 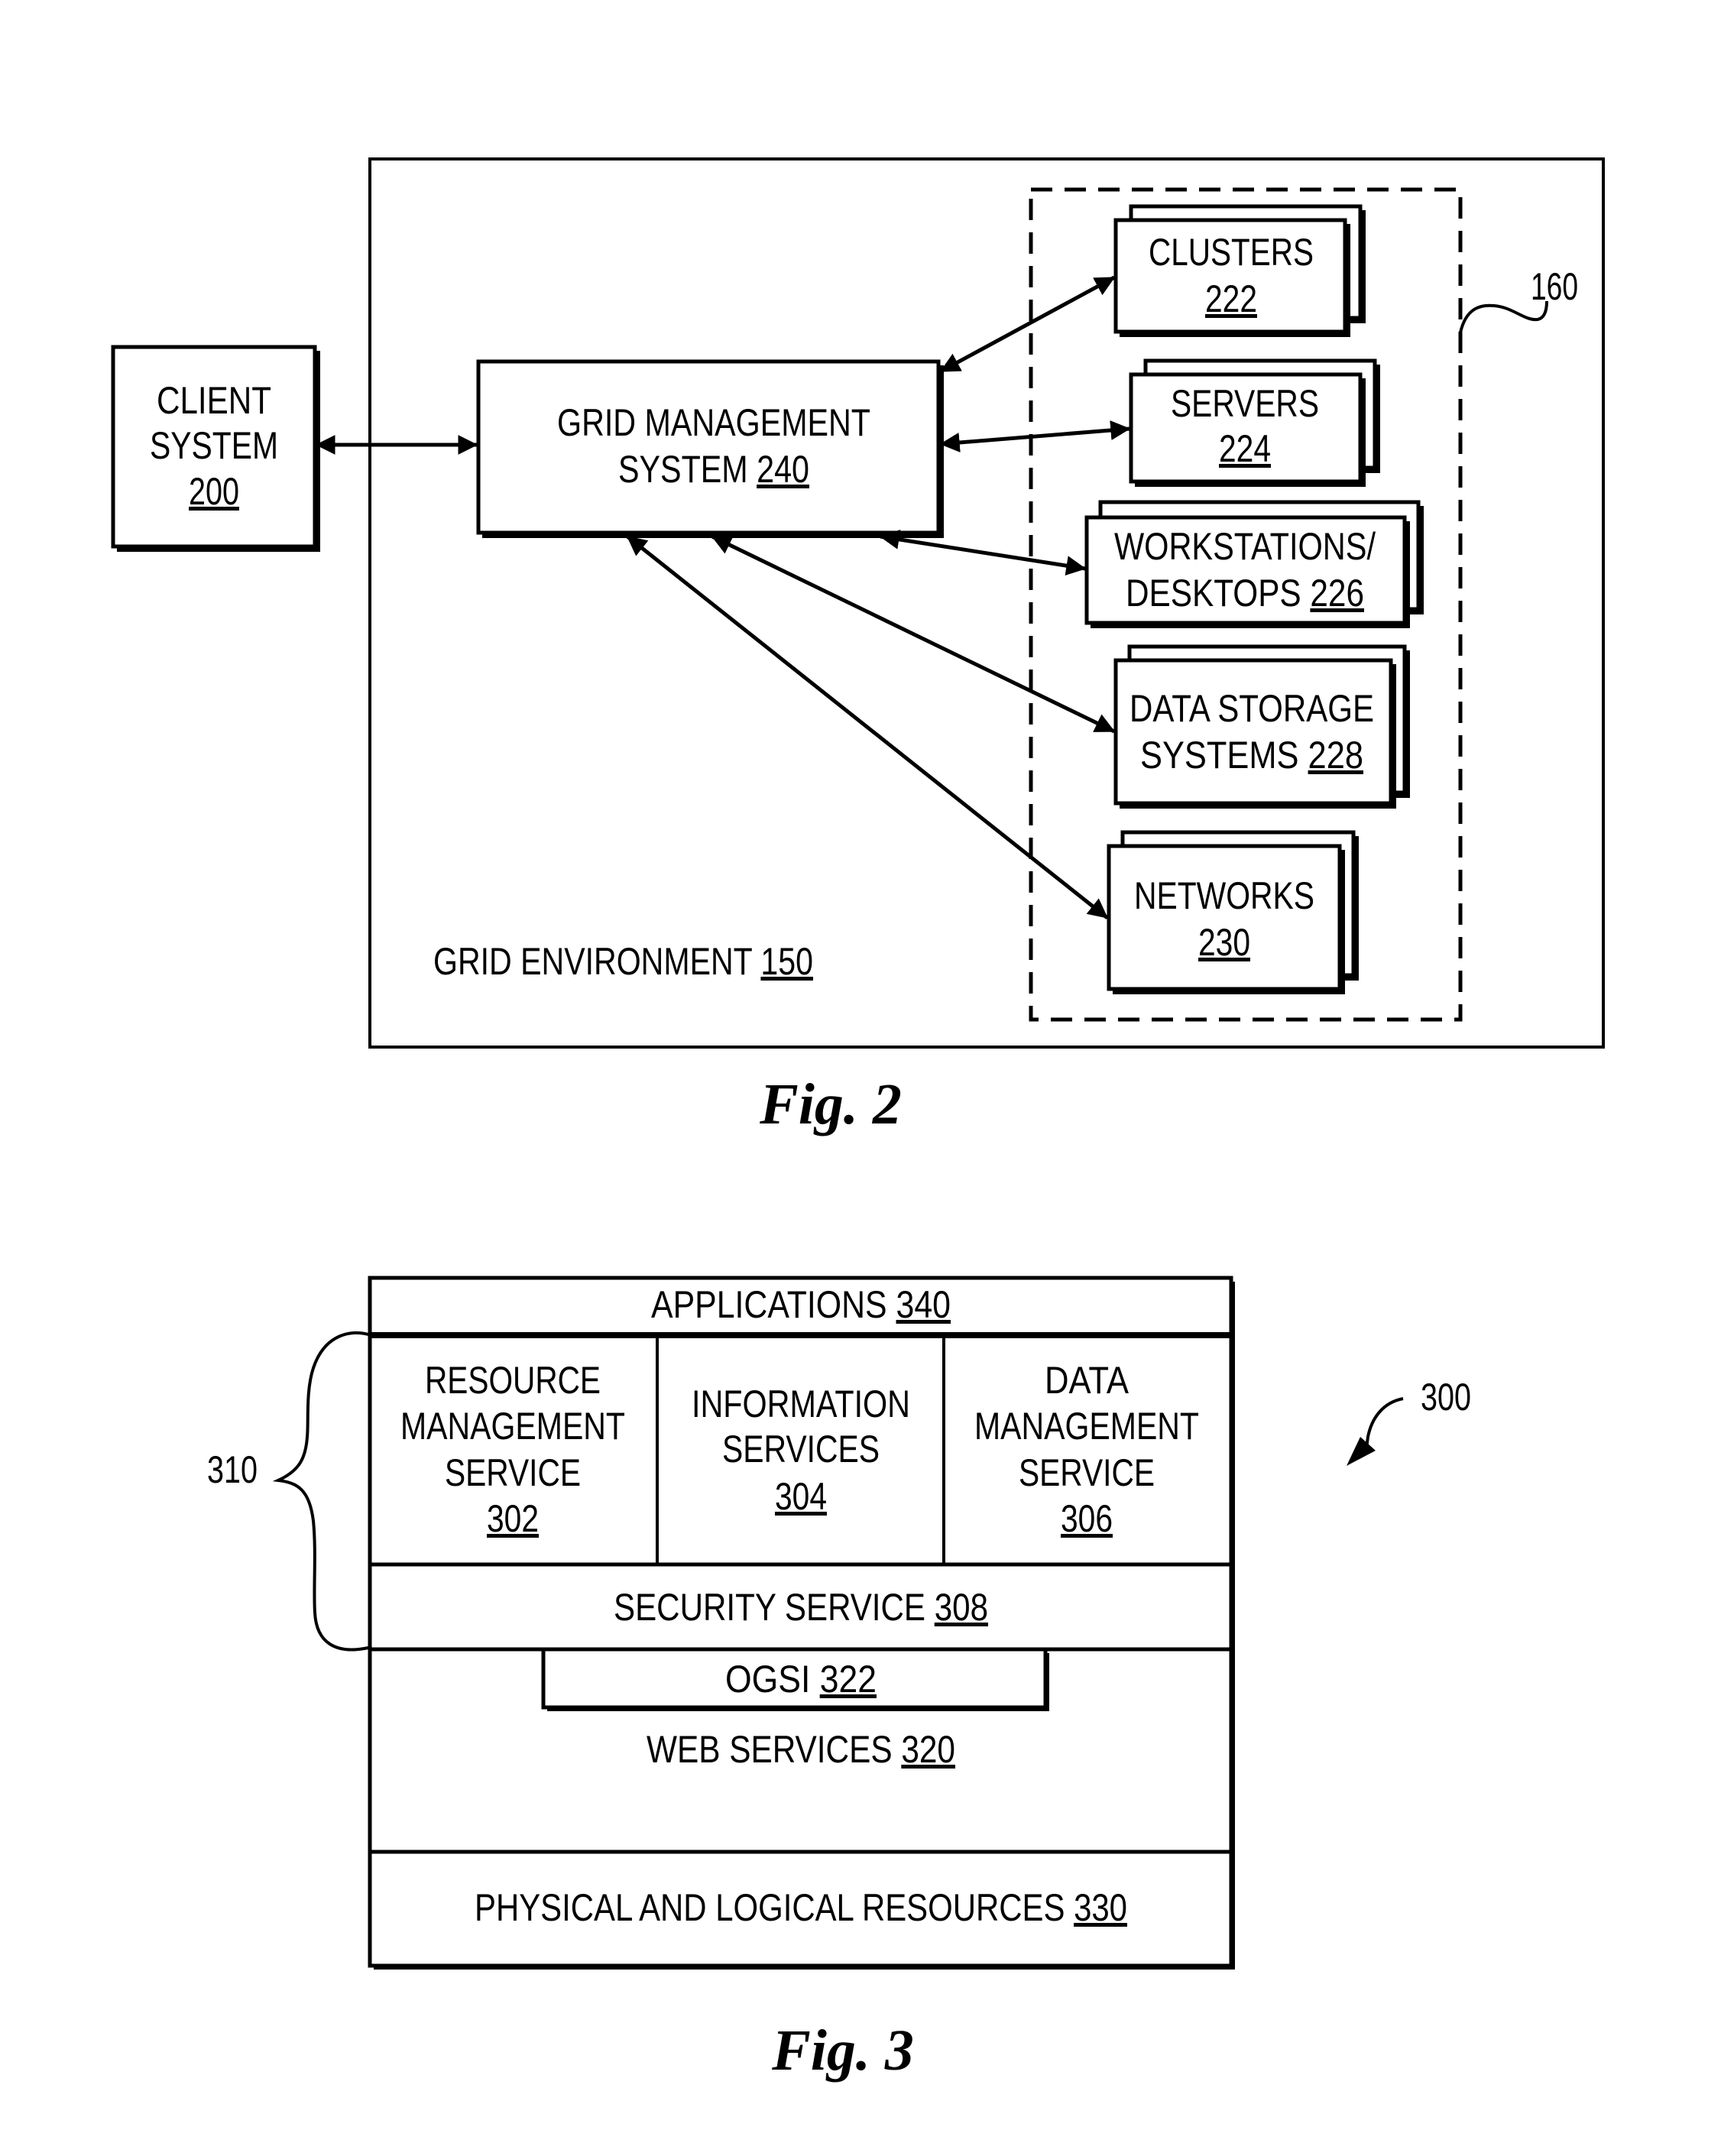 I want to click on clusters-ref: 222, so click(x=1231, y=298).